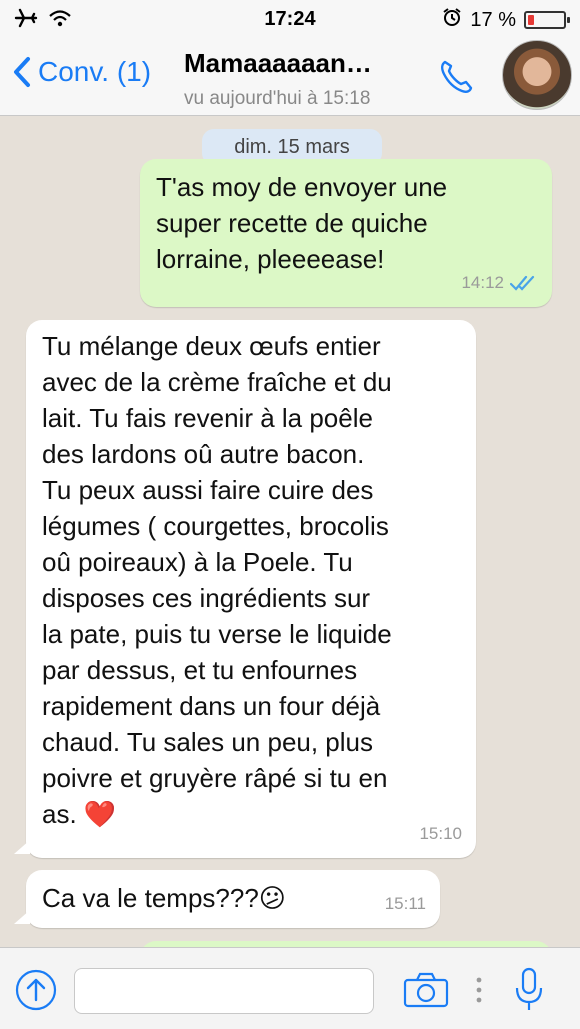 This screenshot has width=580, height=1029. I want to click on status-right: 17 %, so click(506, 20).